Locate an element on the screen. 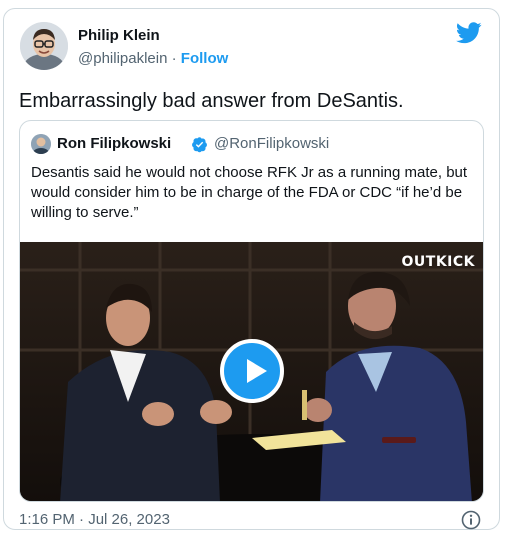  author-handle-row: @philipaklein · Follow is located at coordinates (153, 58).